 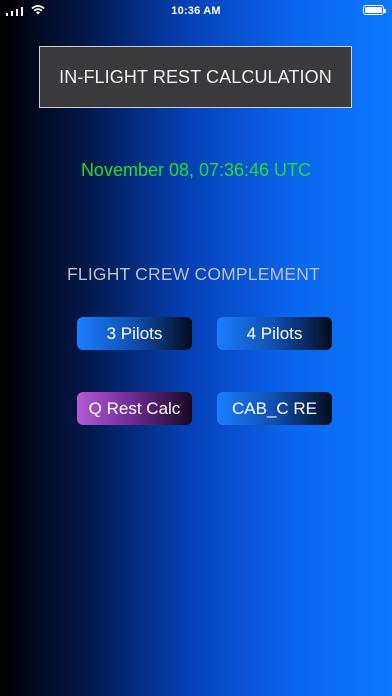 I want to click on four-pilots-button: 4 Pilots, so click(x=274, y=333).